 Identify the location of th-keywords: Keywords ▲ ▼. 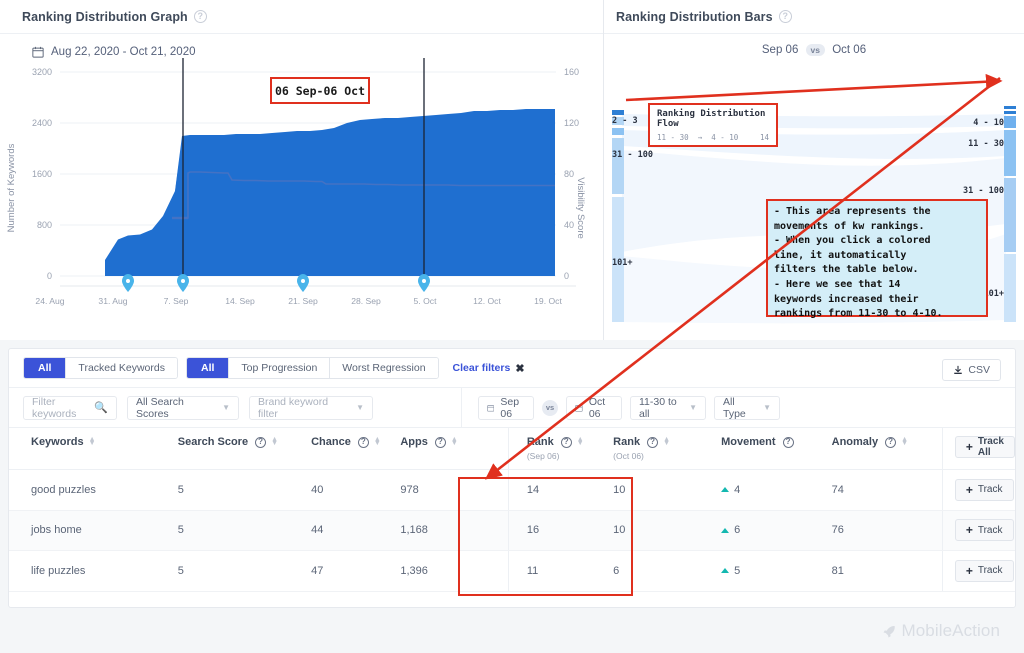
(93, 448).